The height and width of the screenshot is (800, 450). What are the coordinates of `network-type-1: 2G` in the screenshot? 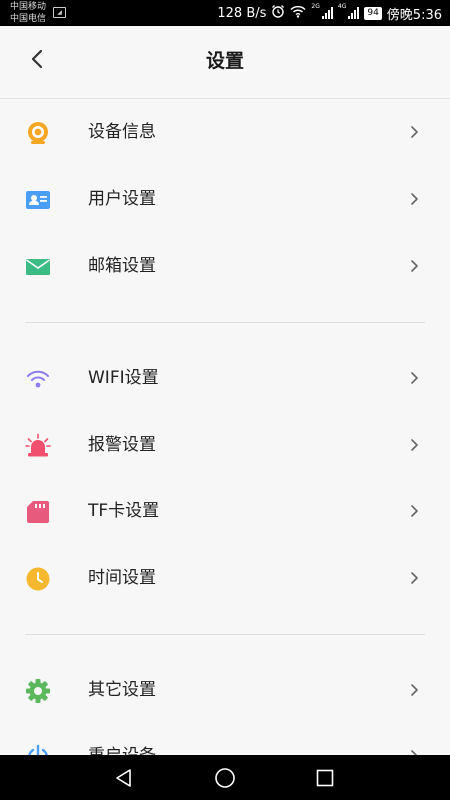 It's located at (315, 6).